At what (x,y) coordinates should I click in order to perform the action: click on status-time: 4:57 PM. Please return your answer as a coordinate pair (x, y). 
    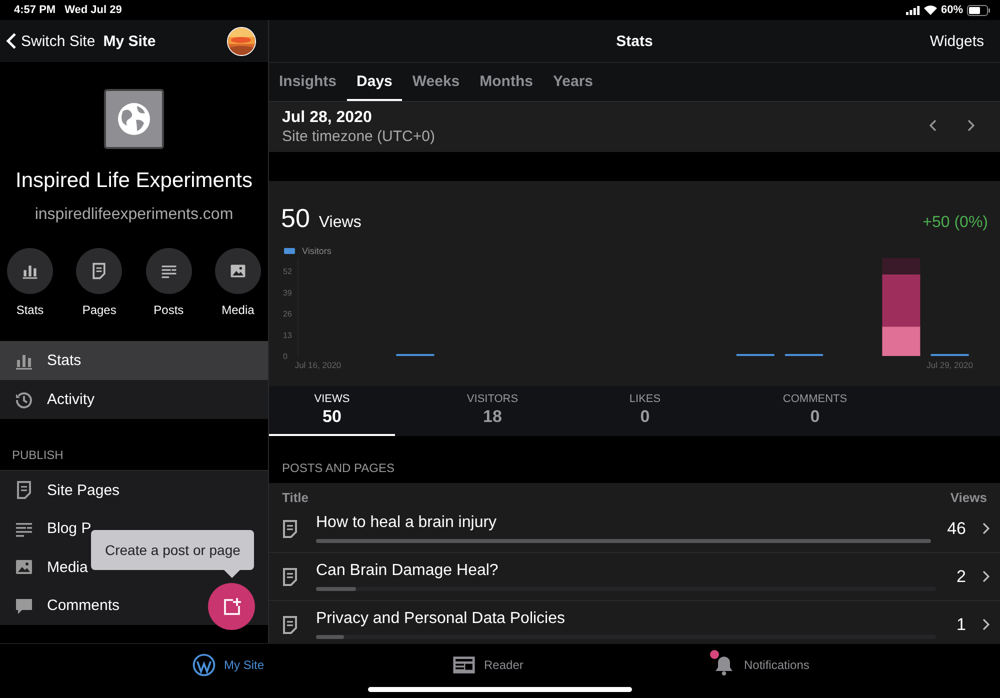
    Looking at the image, I should click on (35, 10).